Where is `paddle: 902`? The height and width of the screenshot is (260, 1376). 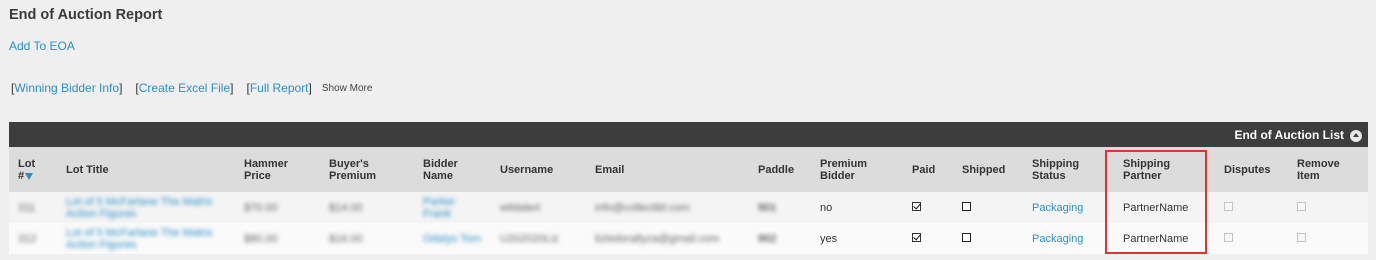
paddle: 902 is located at coordinates (767, 238).